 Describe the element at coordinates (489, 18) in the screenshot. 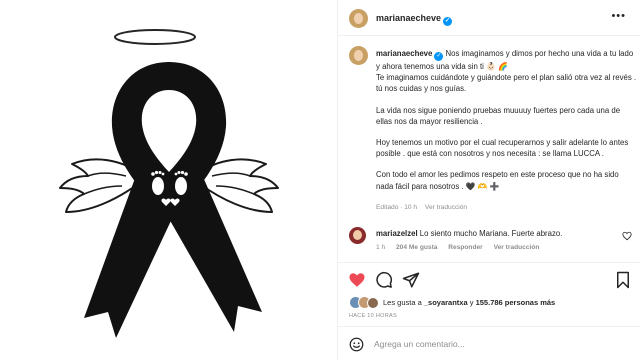

I see `post-header: marianaecheve ✓ •••` at that location.